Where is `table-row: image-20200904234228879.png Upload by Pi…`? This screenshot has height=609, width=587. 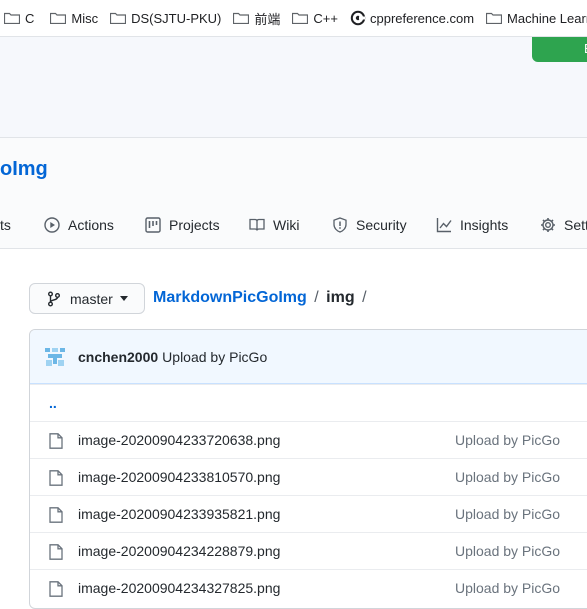
table-row: image-20200904234228879.png Upload by Pi… is located at coordinates (308, 550).